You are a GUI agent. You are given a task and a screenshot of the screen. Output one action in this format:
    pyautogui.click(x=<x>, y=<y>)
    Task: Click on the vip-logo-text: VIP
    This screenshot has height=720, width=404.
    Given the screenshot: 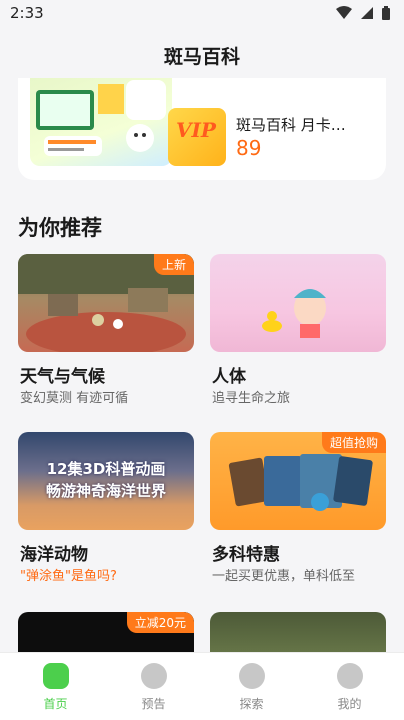 What is the action you would take?
    pyautogui.click(x=196, y=130)
    